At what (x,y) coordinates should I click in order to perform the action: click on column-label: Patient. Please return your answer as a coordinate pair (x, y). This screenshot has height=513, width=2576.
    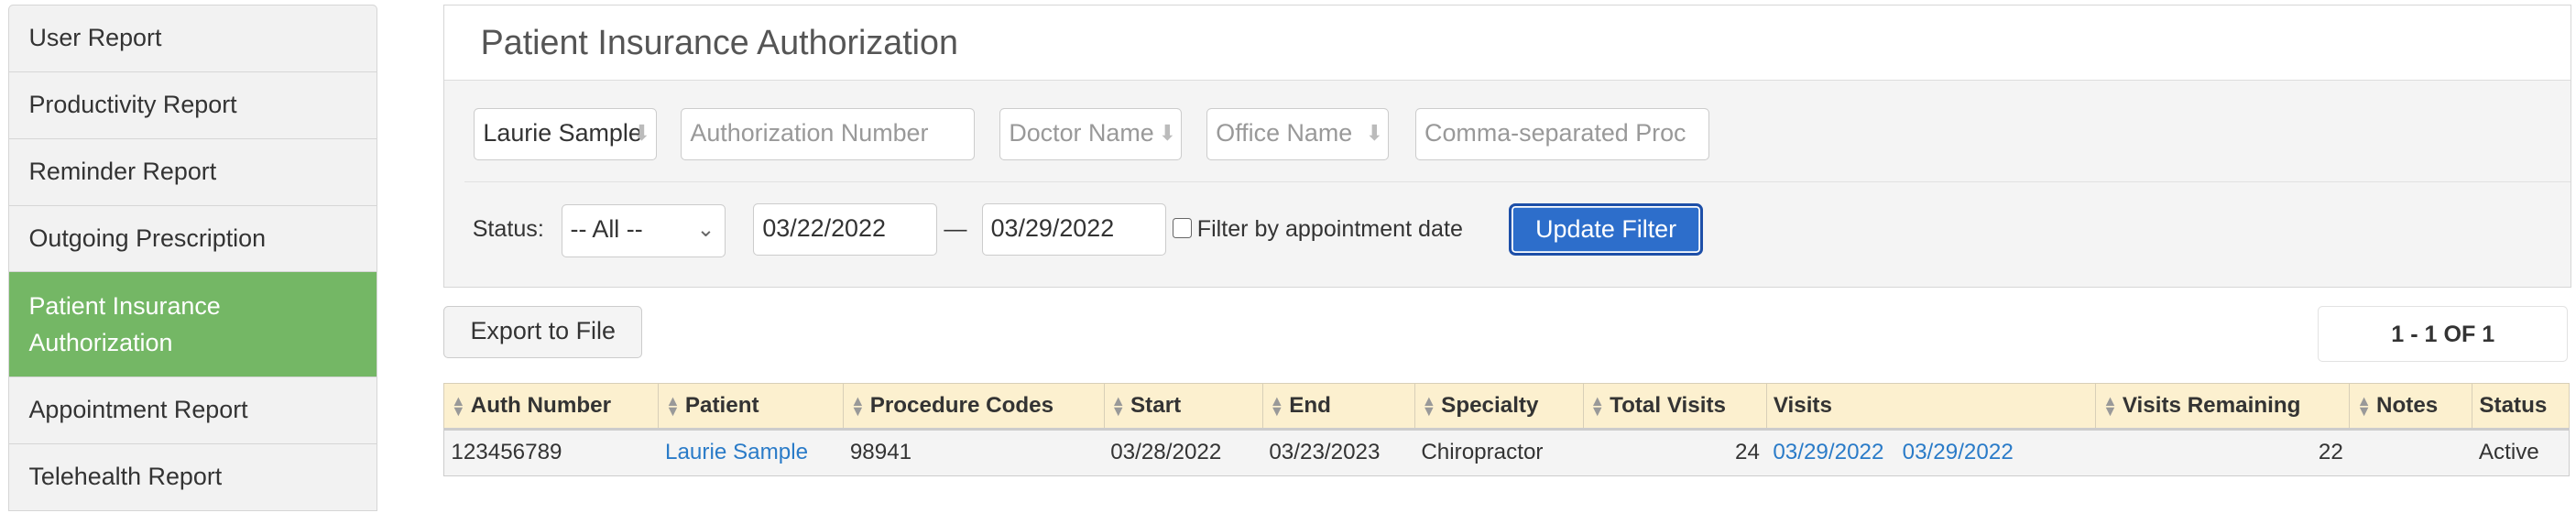
    Looking at the image, I should click on (722, 406).